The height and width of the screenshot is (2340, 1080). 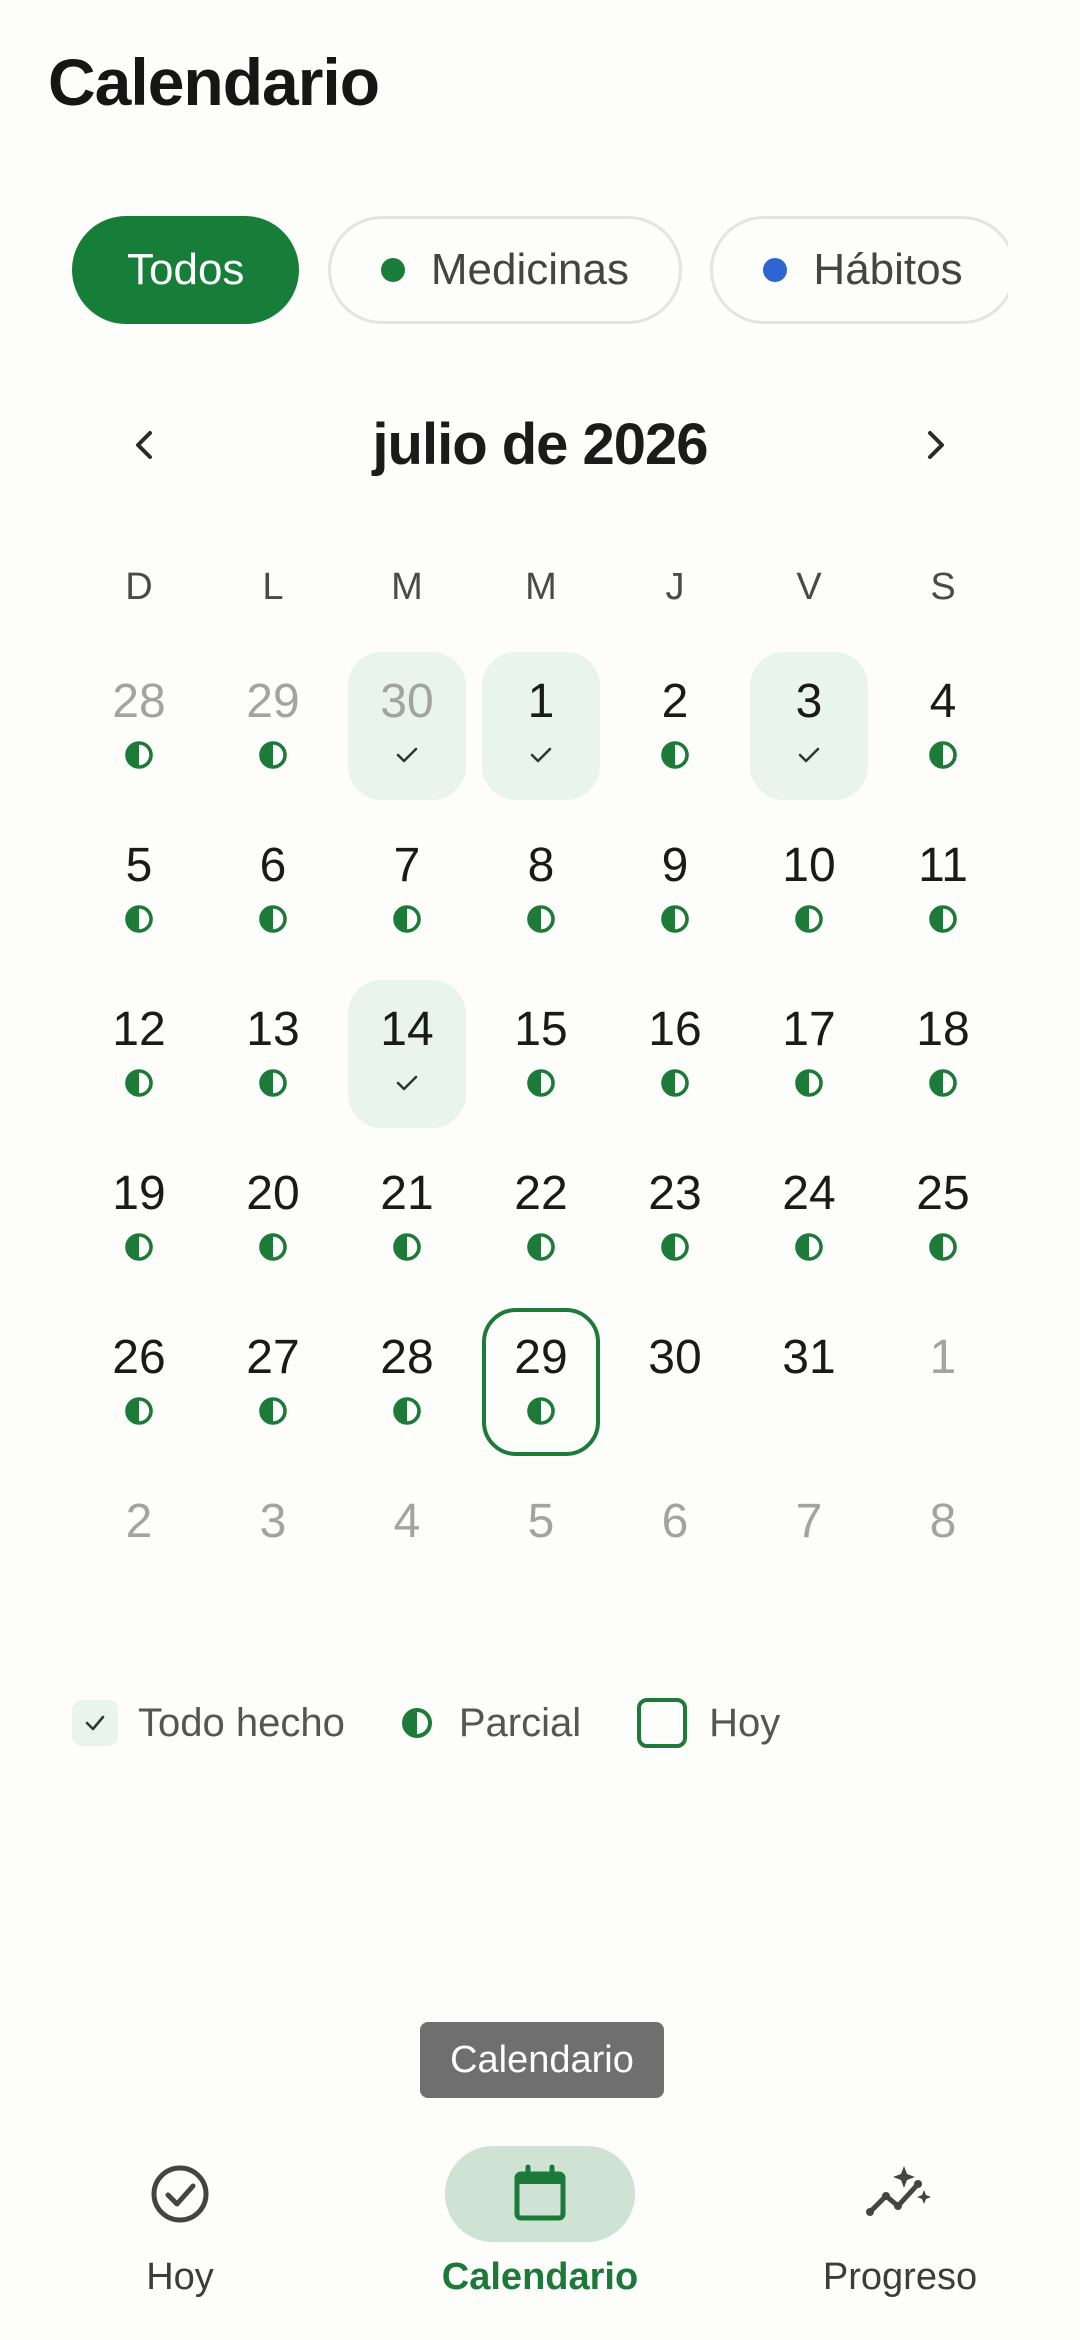 I want to click on tab-calendario: Calendario, so click(x=540, y=2225).